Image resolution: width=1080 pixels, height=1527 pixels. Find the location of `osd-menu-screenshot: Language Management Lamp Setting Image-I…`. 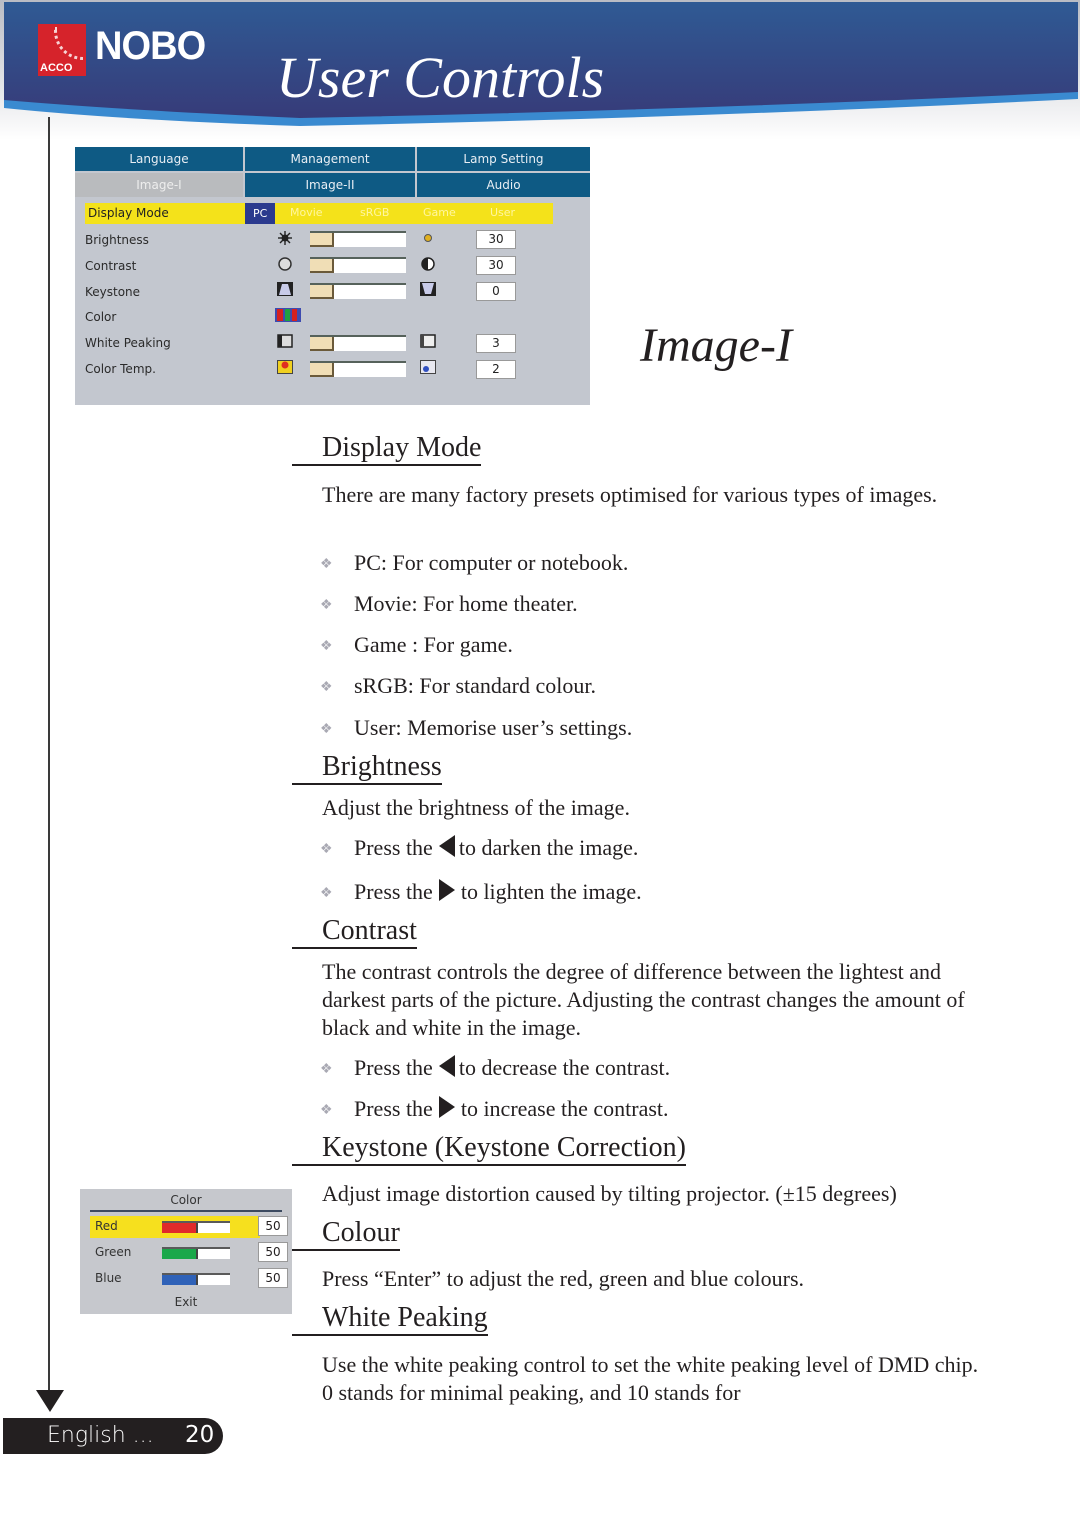

osd-menu-screenshot: Language Management Lamp Setting Image-I… is located at coordinates (332, 276).